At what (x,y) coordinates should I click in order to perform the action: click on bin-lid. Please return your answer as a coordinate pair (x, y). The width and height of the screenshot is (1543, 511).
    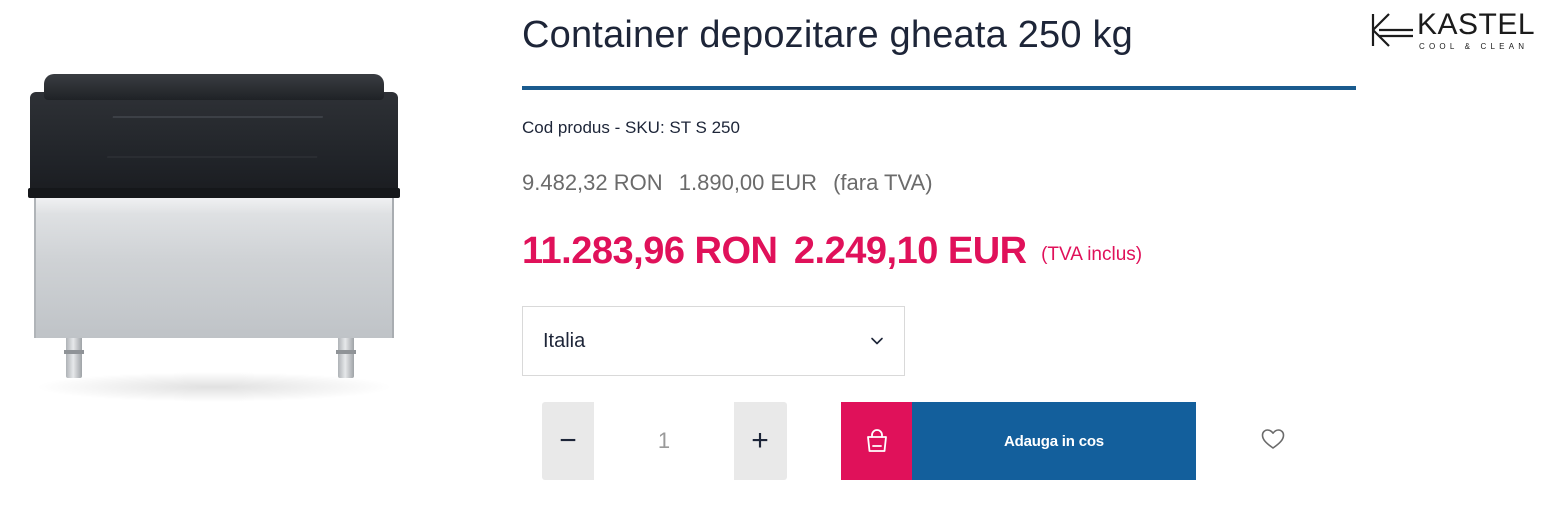
    Looking at the image, I should click on (214, 143).